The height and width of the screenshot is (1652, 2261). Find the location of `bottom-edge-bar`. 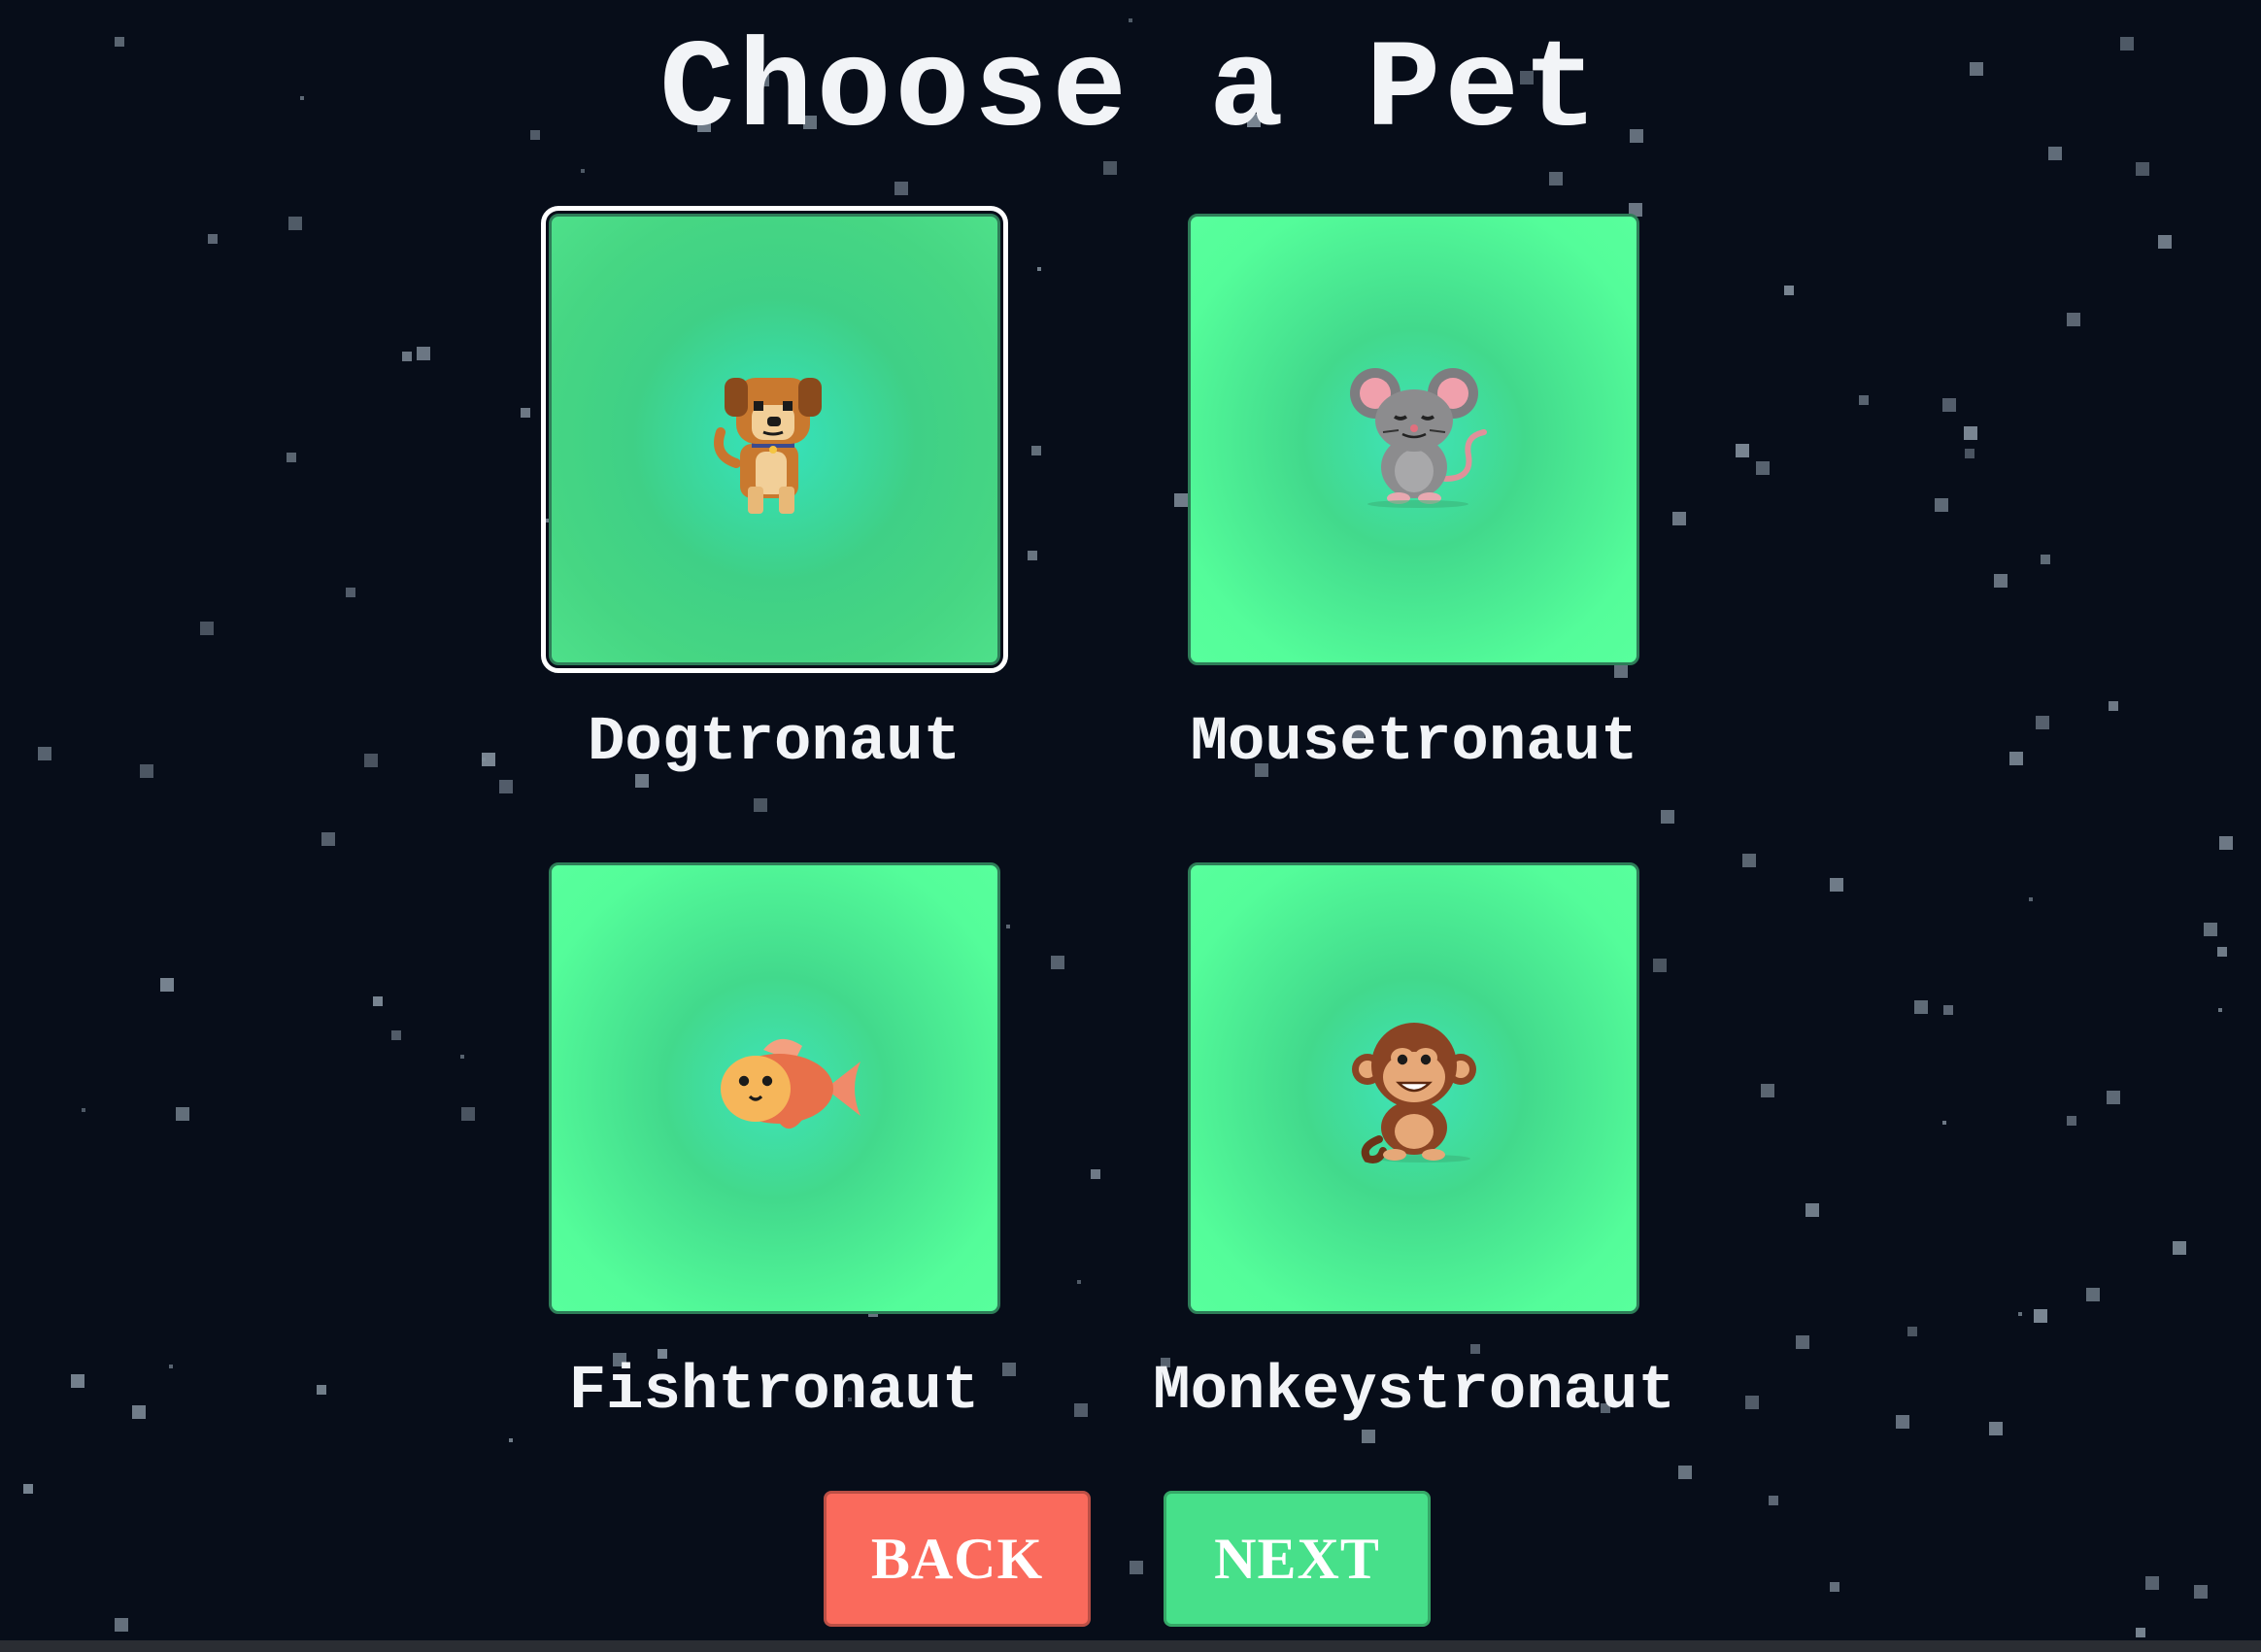

bottom-edge-bar is located at coordinates (1130, 1646).